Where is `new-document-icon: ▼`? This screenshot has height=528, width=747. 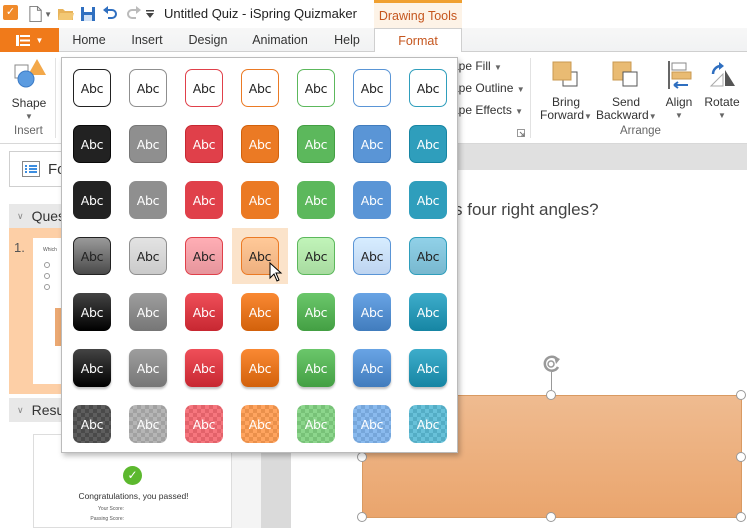
new-document-icon: ▼ is located at coordinates (40, 14).